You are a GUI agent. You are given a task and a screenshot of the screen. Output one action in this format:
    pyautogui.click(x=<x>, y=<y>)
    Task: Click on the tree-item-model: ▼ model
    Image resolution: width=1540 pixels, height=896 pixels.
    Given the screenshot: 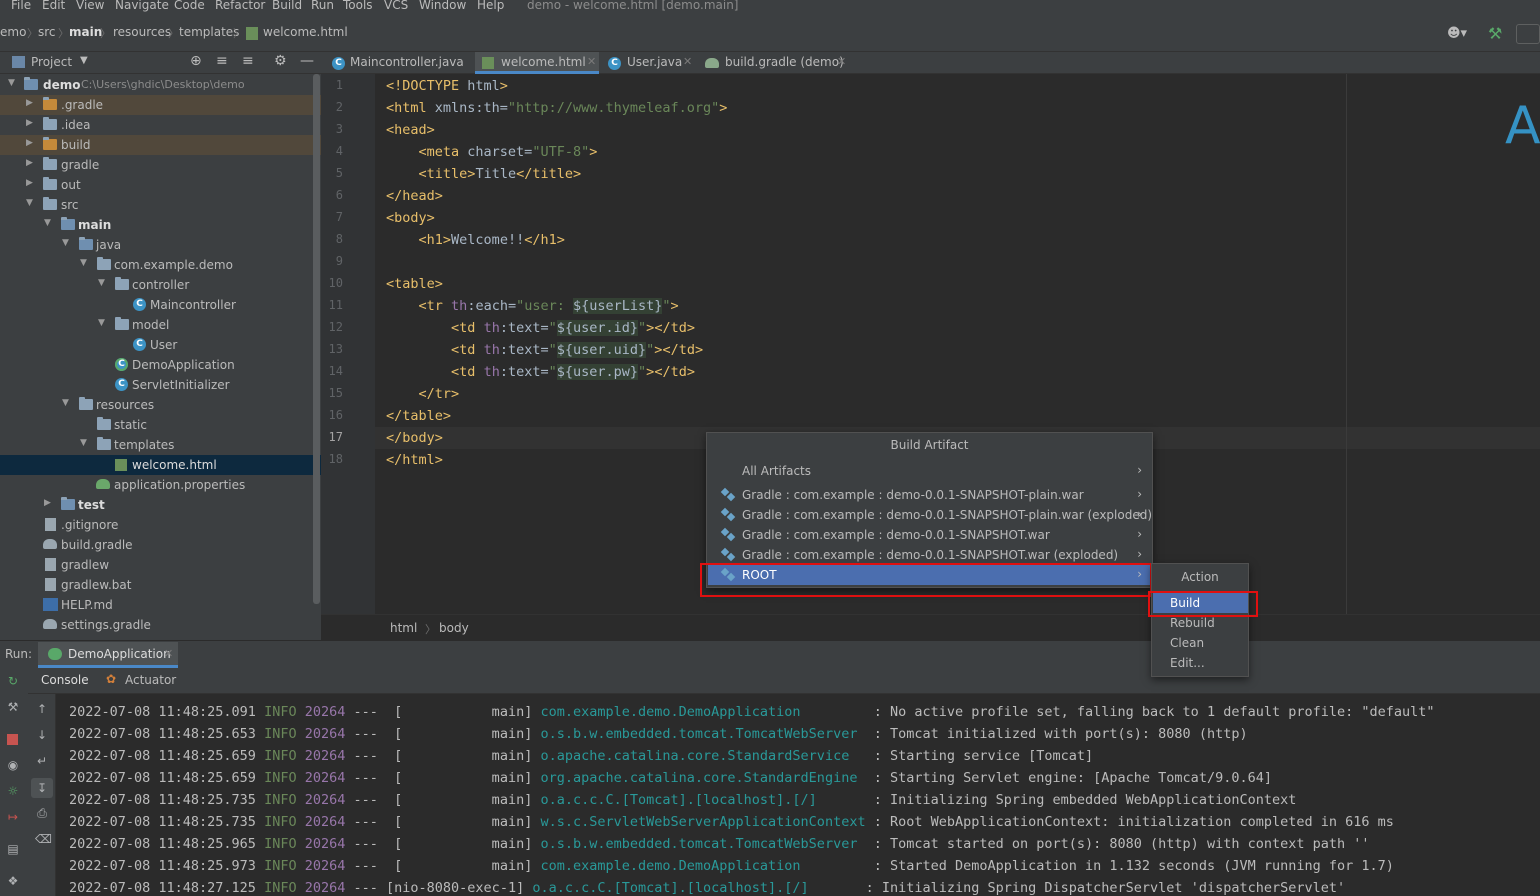 What is the action you would take?
    pyautogui.click(x=160, y=325)
    